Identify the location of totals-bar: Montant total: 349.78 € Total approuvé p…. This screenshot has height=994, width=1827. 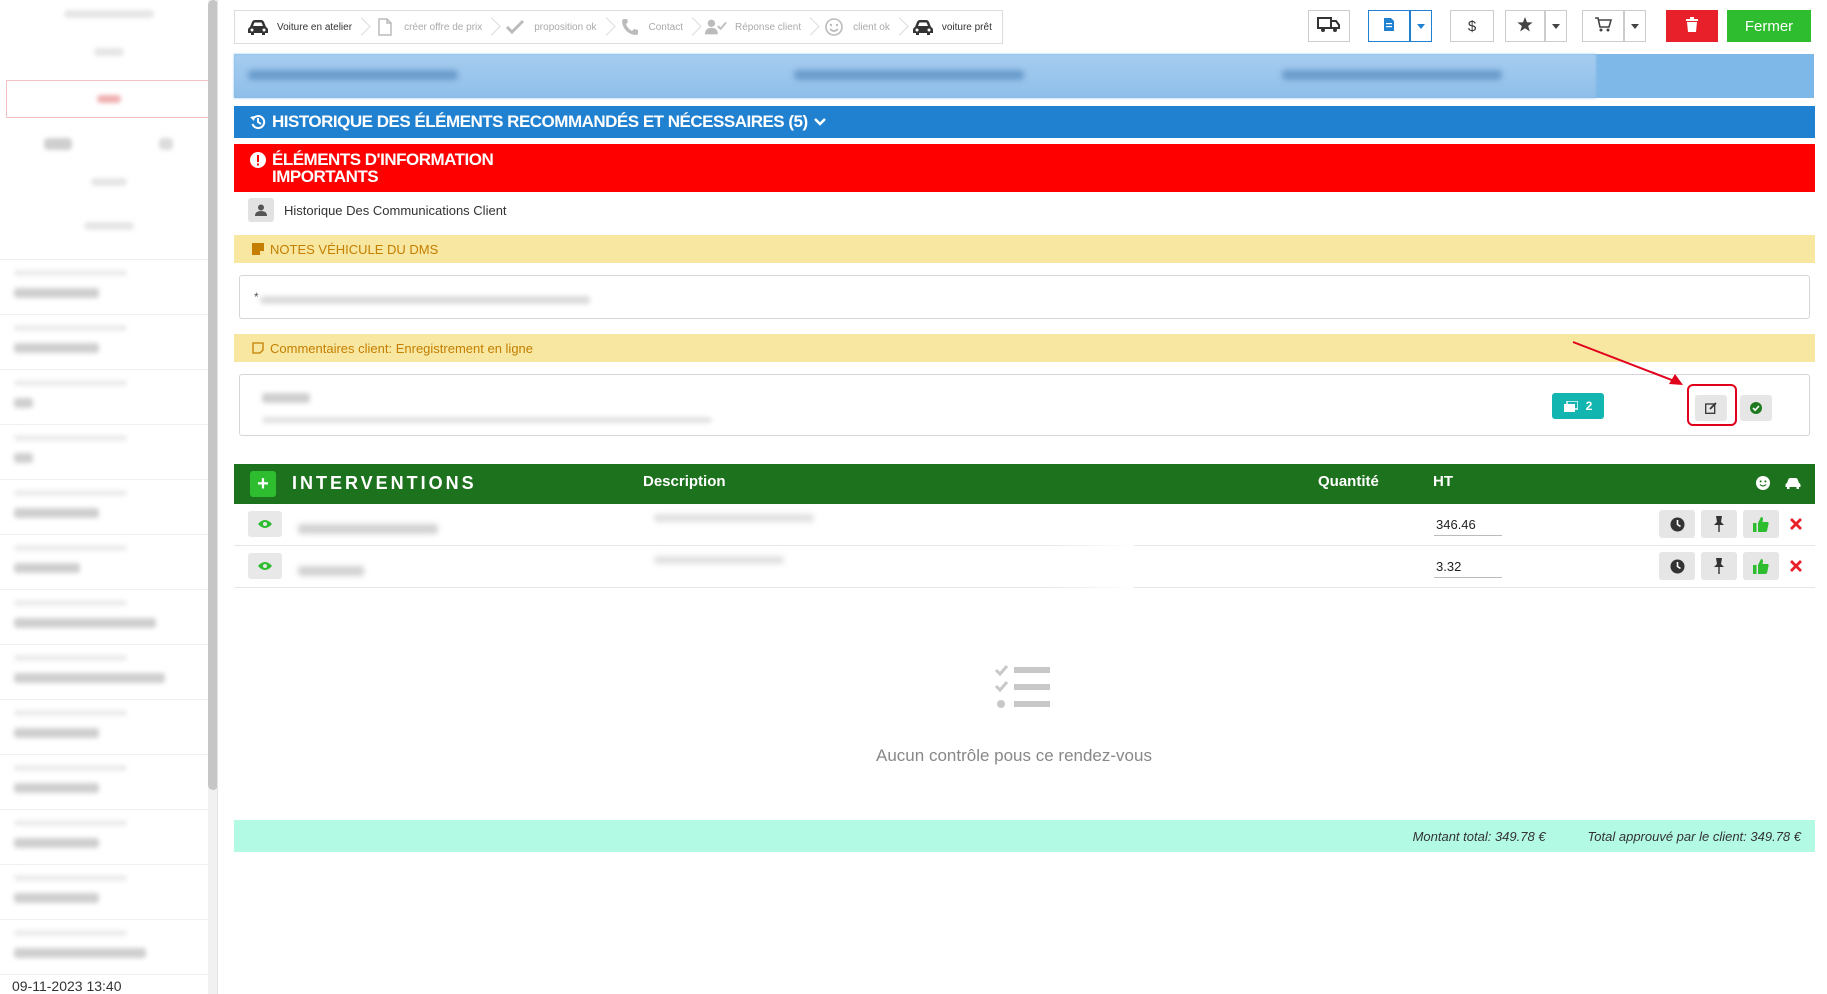
(1024, 836).